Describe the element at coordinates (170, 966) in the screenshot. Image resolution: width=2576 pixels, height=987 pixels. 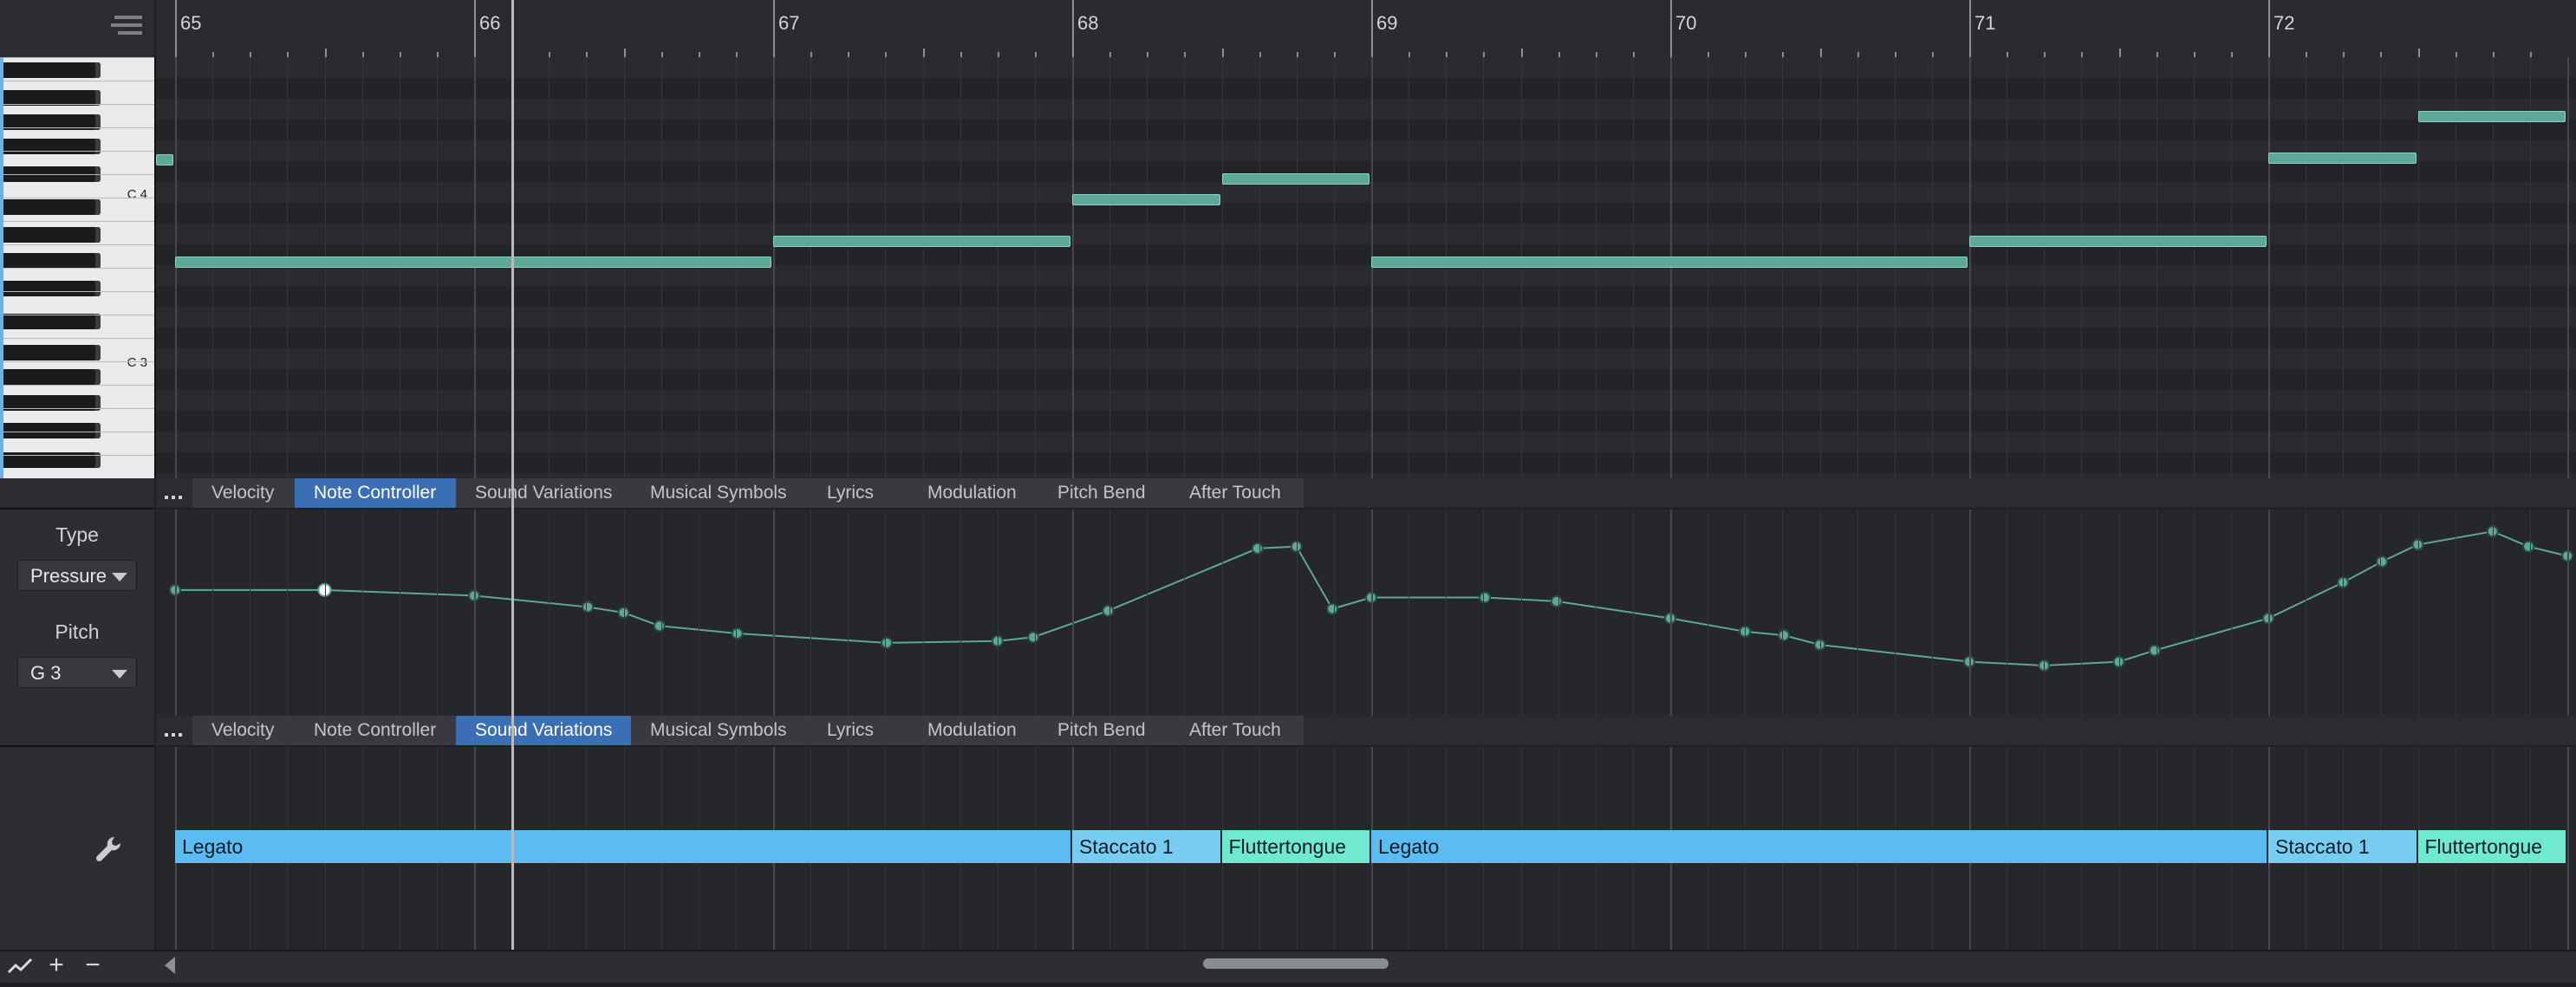
I see `scroll-left-arrow-icon` at that location.